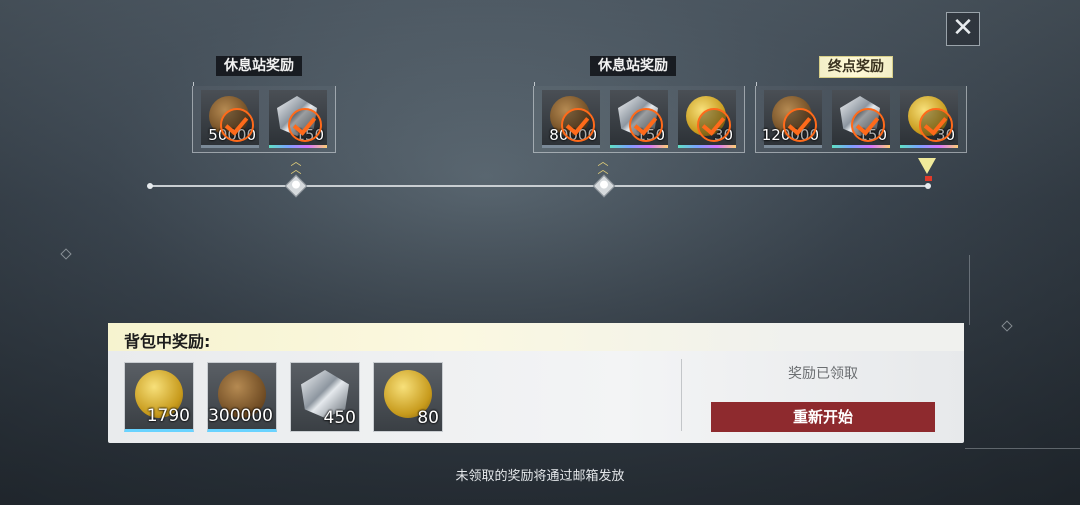 This screenshot has width=1080, height=505. I want to click on reward-group-final: 120000 150 30, so click(861, 117).